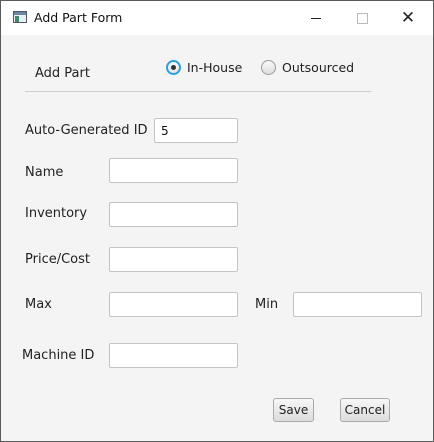 The width and height of the screenshot is (434, 442). I want to click on max-field, so click(173, 304).